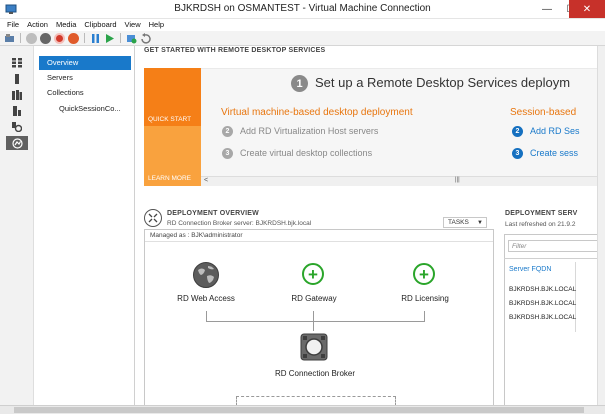 This screenshot has width=605, height=414. What do you see at coordinates (66, 25) in the screenshot?
I see `menu-media: Media` at bounding box center [66, 25].